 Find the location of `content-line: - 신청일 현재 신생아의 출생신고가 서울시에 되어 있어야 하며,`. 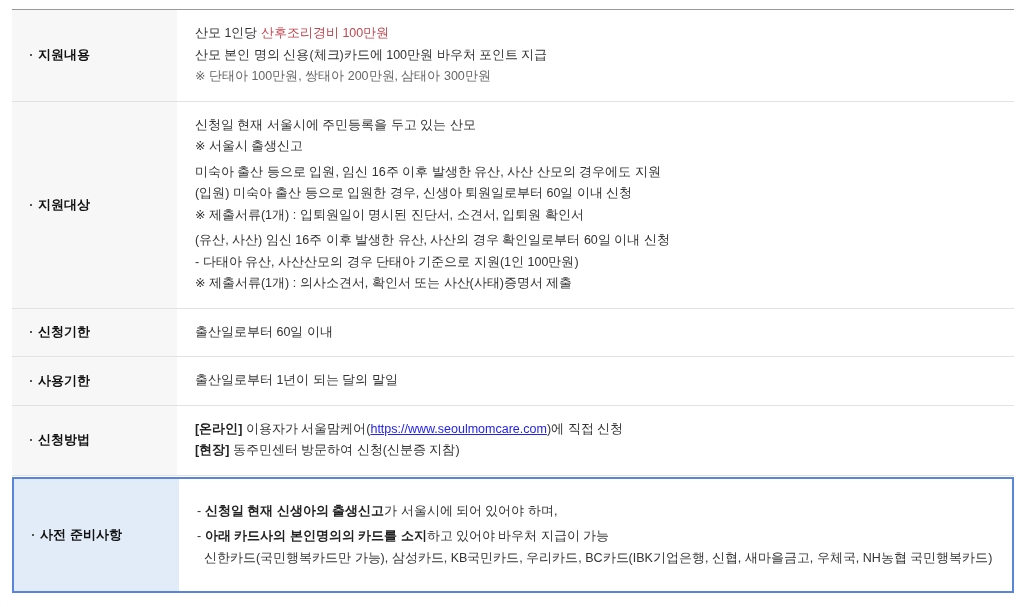

content-line: - 신청일 현재 신생아의 출생신고가 서울시에 되어 있어야 하며, is located at coordinates (378, 511).